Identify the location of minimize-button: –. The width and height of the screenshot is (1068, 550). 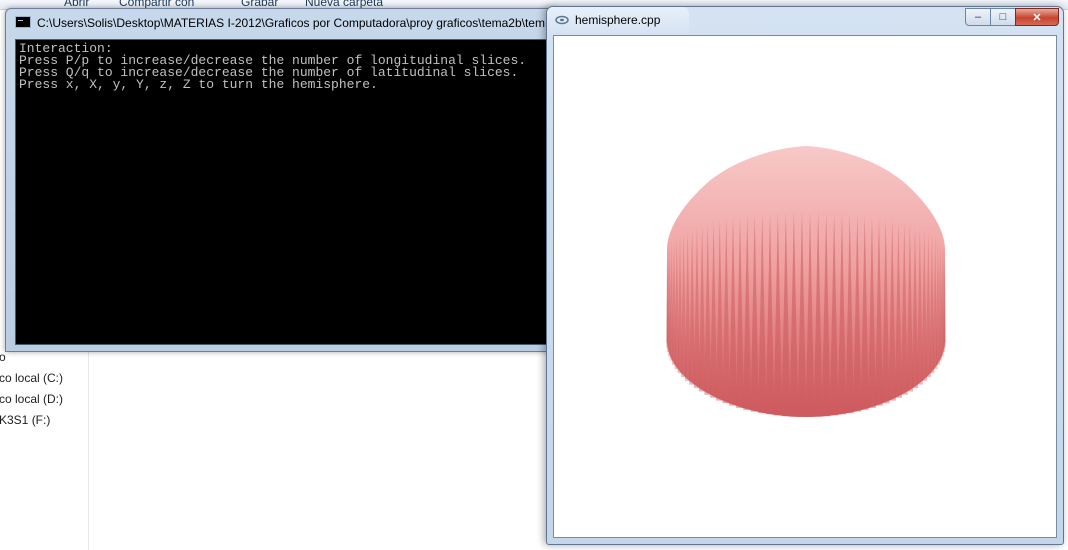
(978, 17).